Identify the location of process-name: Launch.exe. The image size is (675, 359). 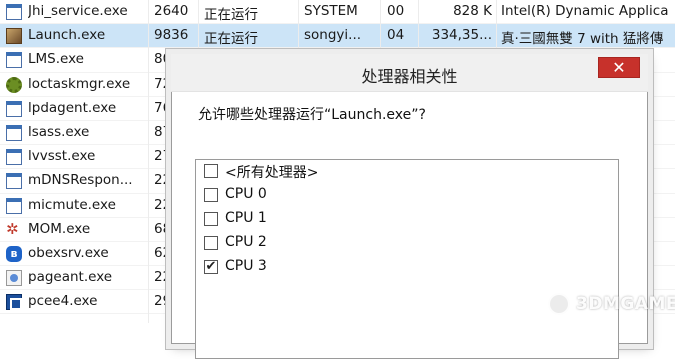
(67, 35).